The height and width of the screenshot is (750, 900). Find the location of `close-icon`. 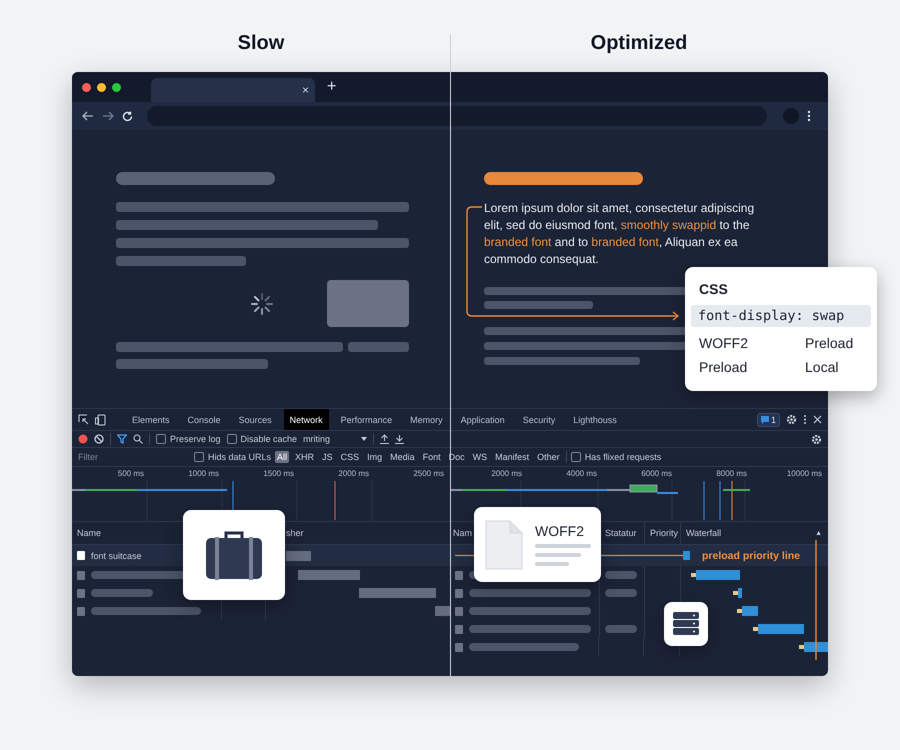

close-icon is located at coordinates (817, 419).